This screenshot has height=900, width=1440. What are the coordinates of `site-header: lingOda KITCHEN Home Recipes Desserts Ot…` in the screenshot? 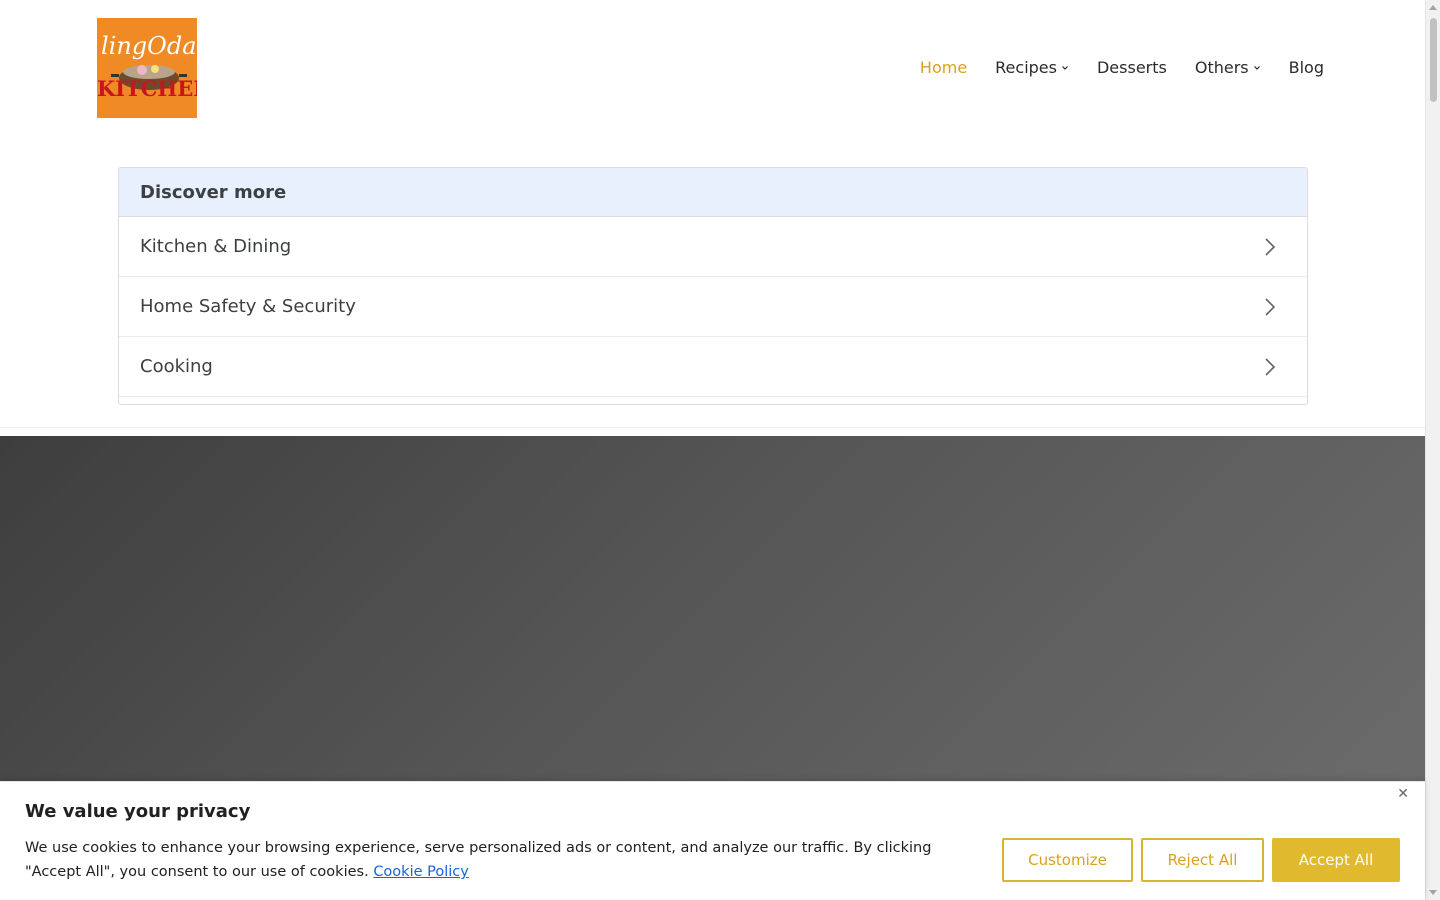 It's located at (712, 68).